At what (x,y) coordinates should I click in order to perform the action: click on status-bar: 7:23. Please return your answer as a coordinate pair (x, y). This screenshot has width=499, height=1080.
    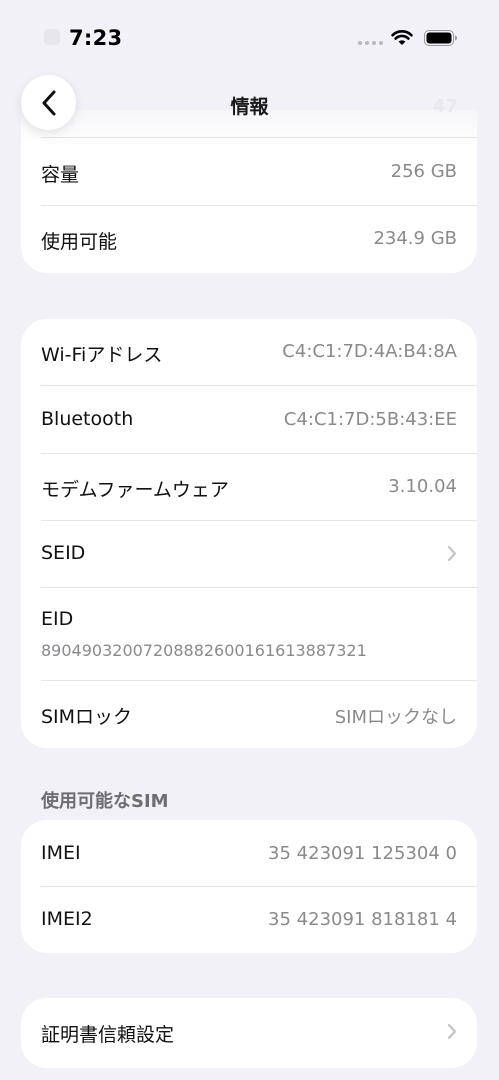
    Looking at the image, I should click on (249, 36).